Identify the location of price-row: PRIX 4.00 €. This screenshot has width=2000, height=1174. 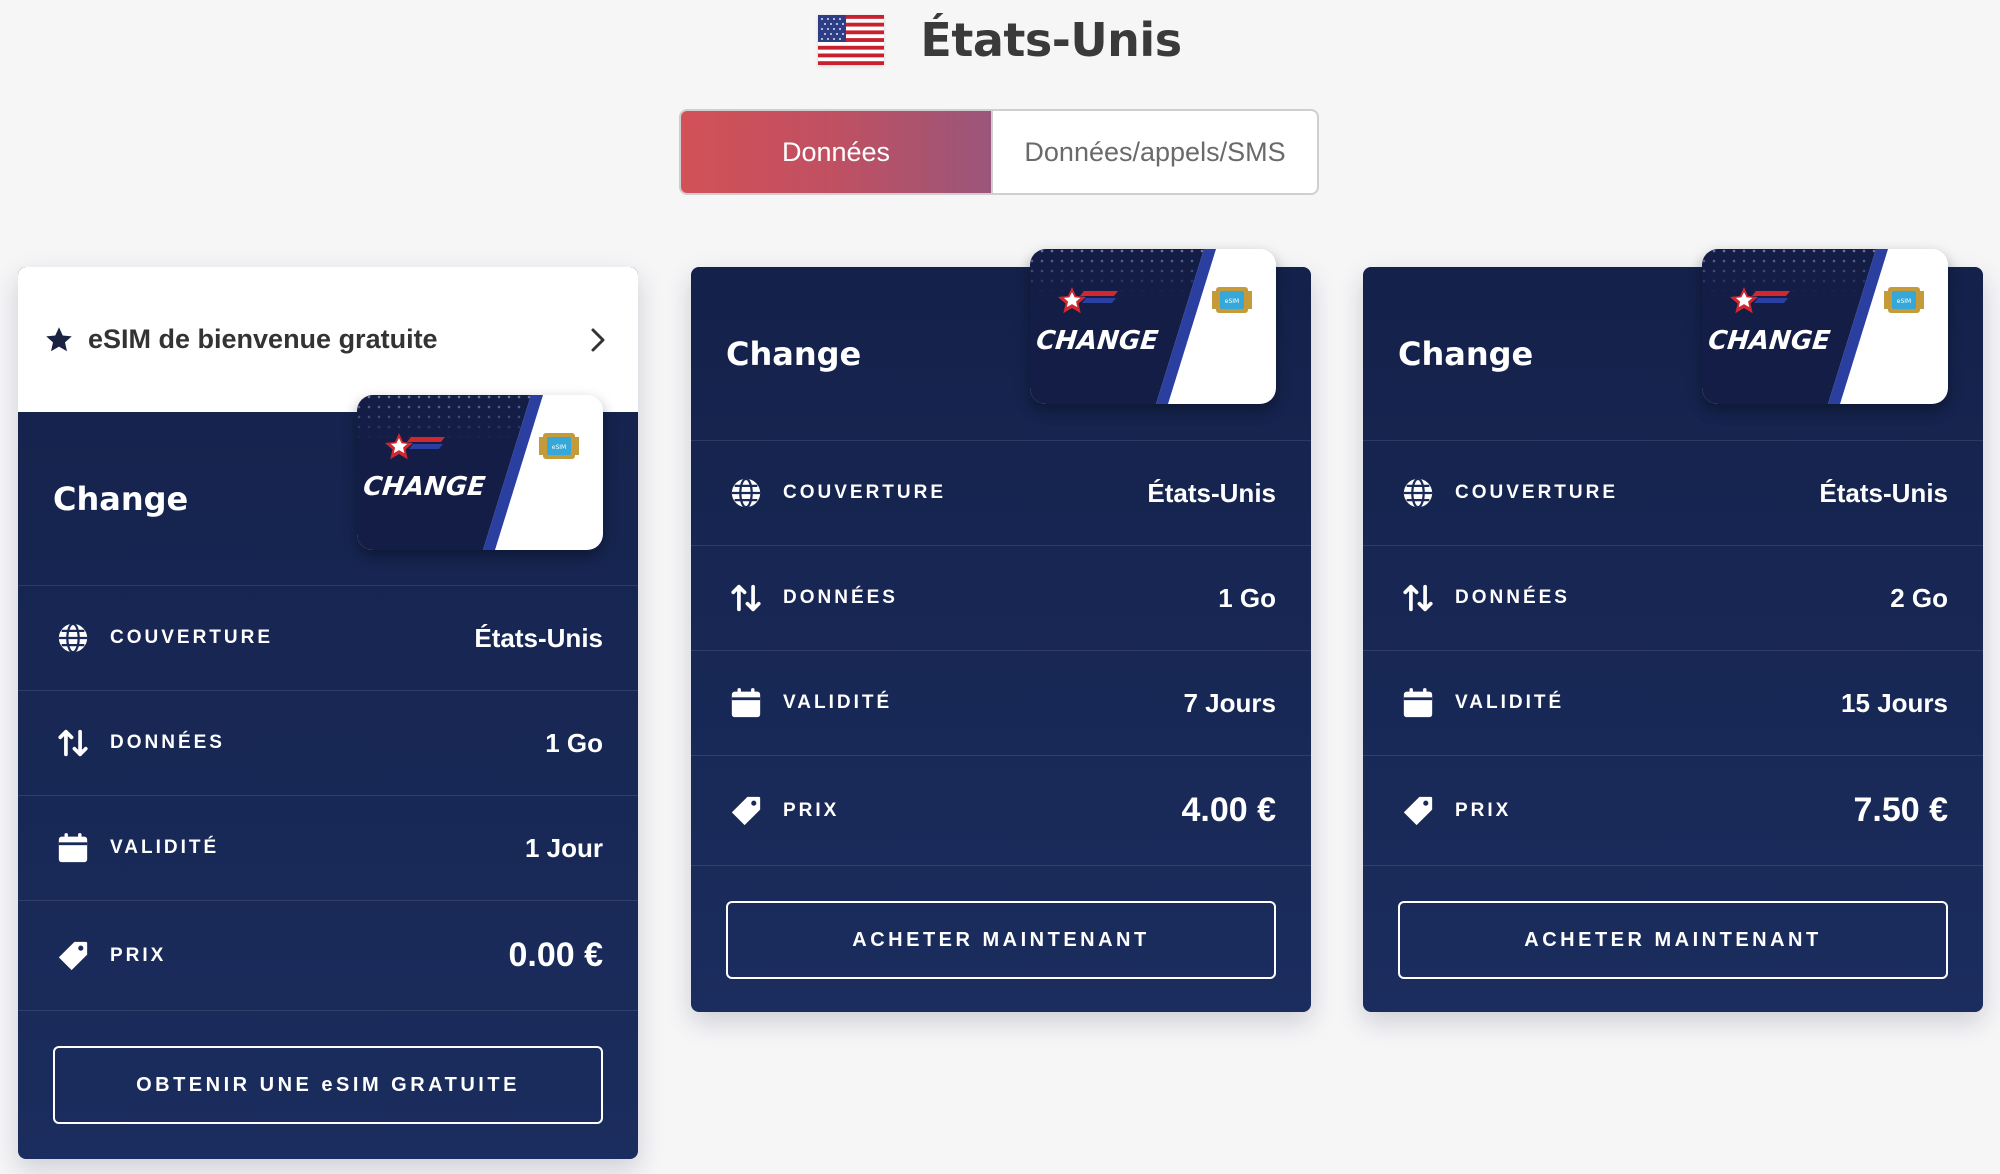
(1001, 810).